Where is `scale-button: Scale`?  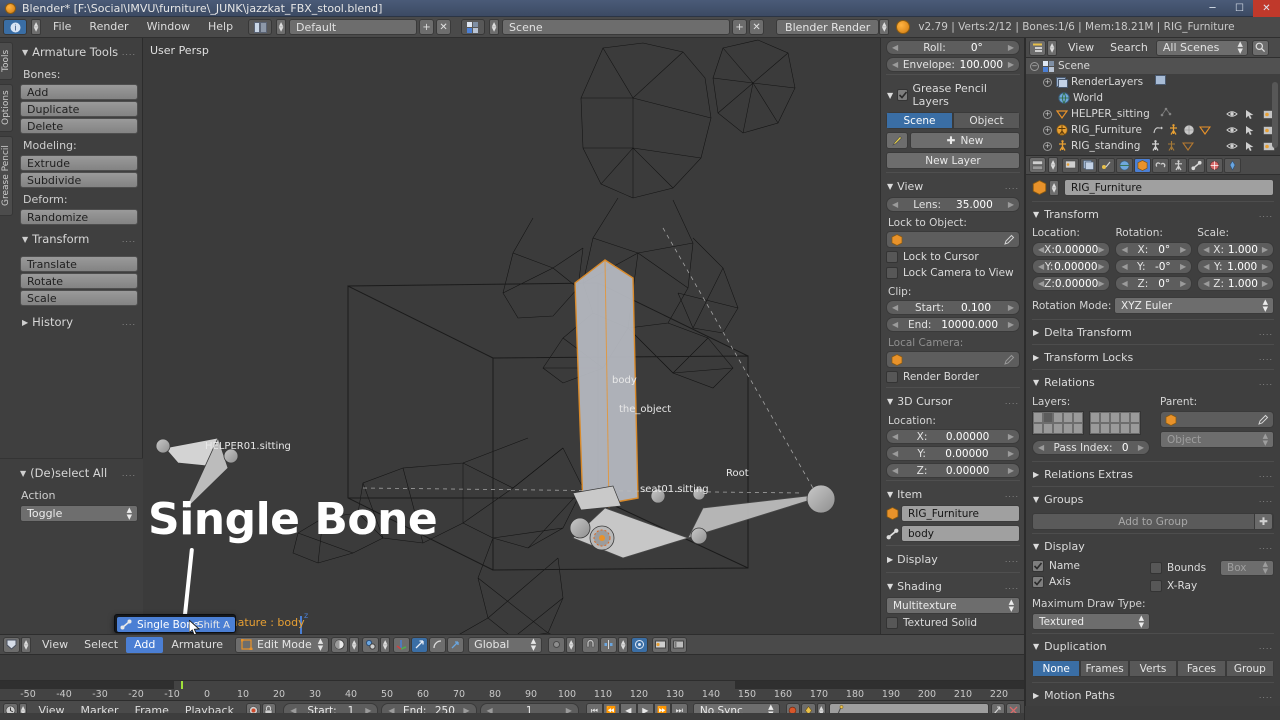 scale-button: Scale is located at coordinates (79, 298).